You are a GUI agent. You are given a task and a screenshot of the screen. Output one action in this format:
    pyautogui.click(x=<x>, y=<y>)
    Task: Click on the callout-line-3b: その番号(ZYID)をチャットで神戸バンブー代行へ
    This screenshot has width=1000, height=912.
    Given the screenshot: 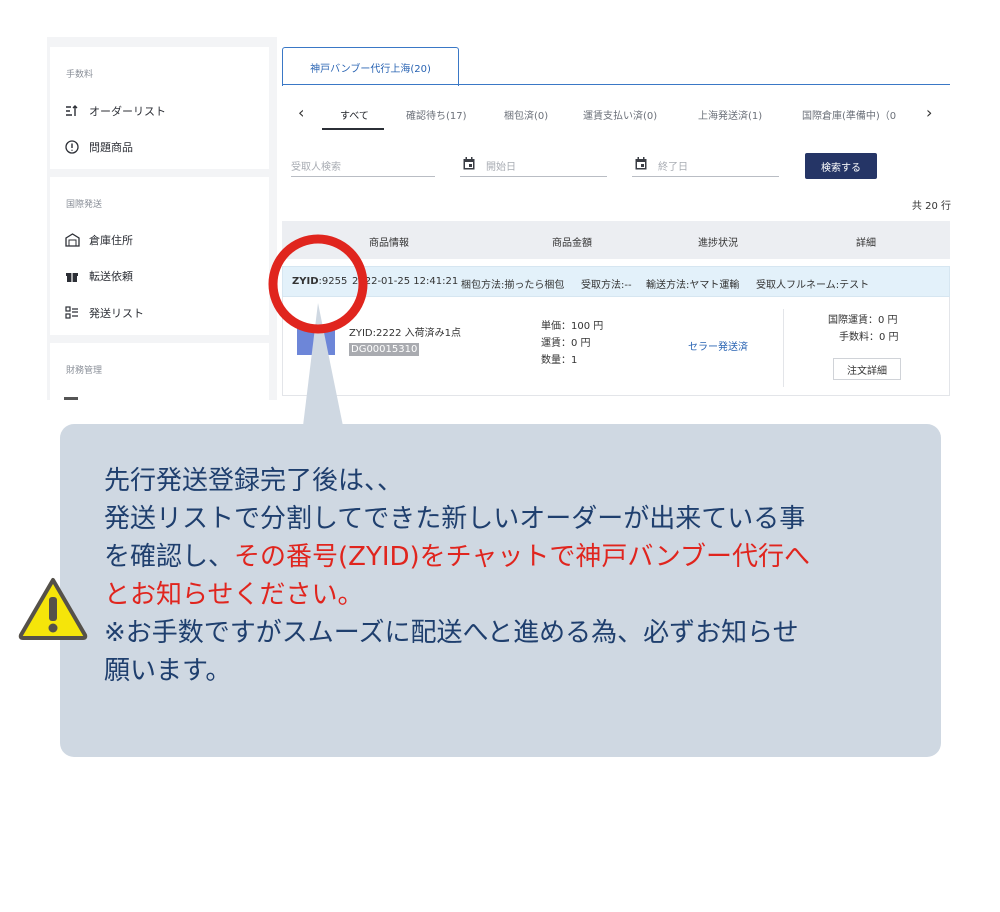 What is the action you would take?
    pyautogui.click(x=522, y=557)
    